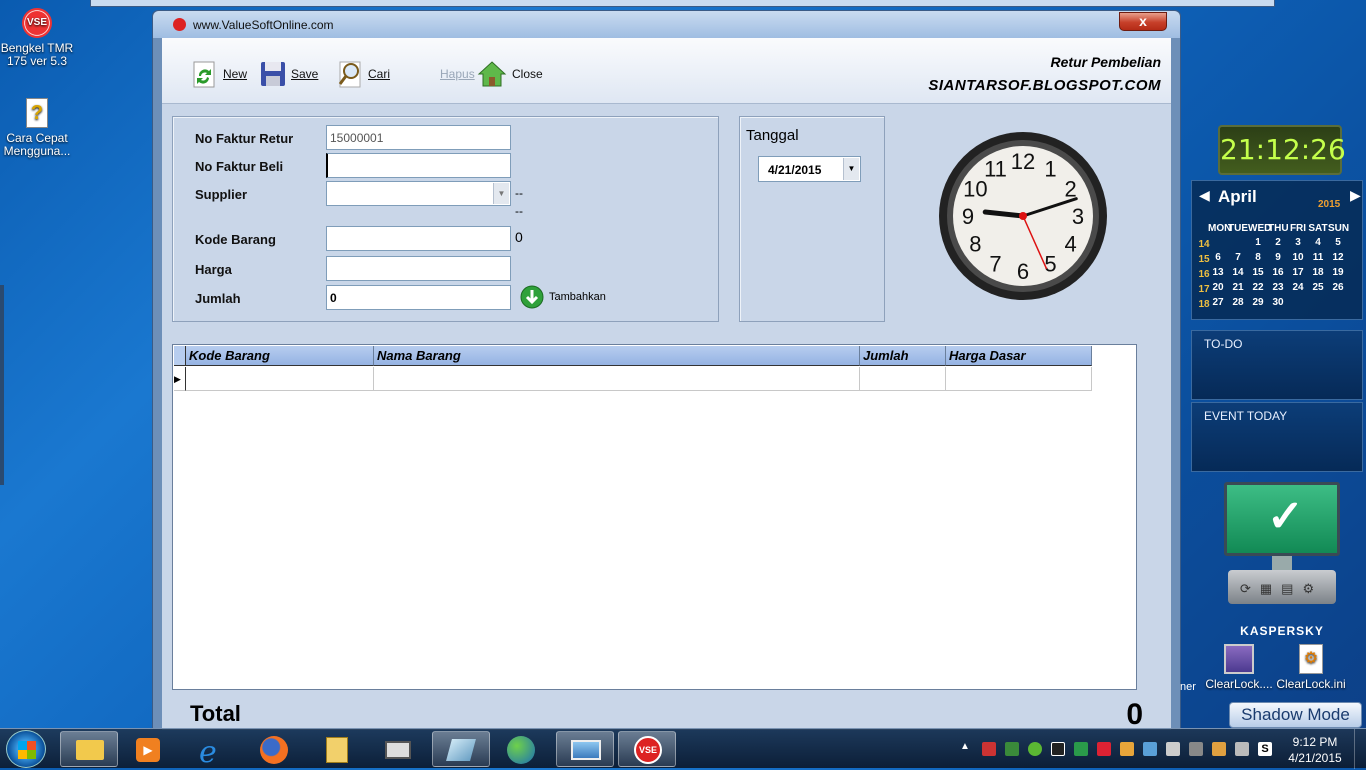 The image size is (1366, 770). Describe the element at coordinates (1360, 749) in the screenshot. I see `show-desktop-button` at that location.